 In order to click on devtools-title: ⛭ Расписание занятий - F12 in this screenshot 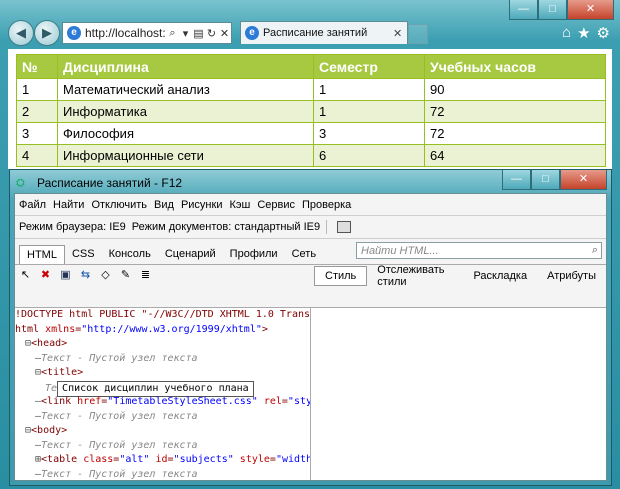, I will do `click(99, 183)`.